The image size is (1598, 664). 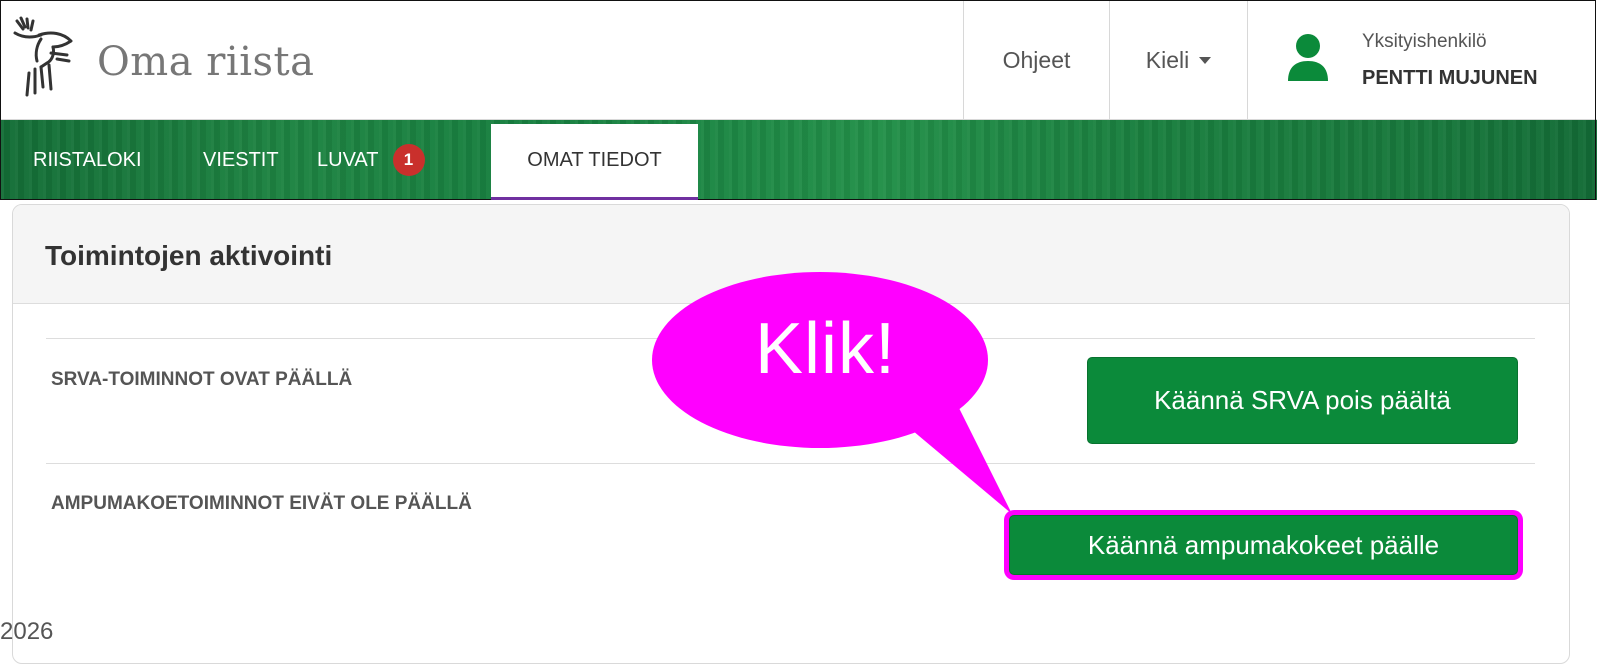 I want to click on user-name: PENTTI MUJUNEN, so click(x=1450, y=78).